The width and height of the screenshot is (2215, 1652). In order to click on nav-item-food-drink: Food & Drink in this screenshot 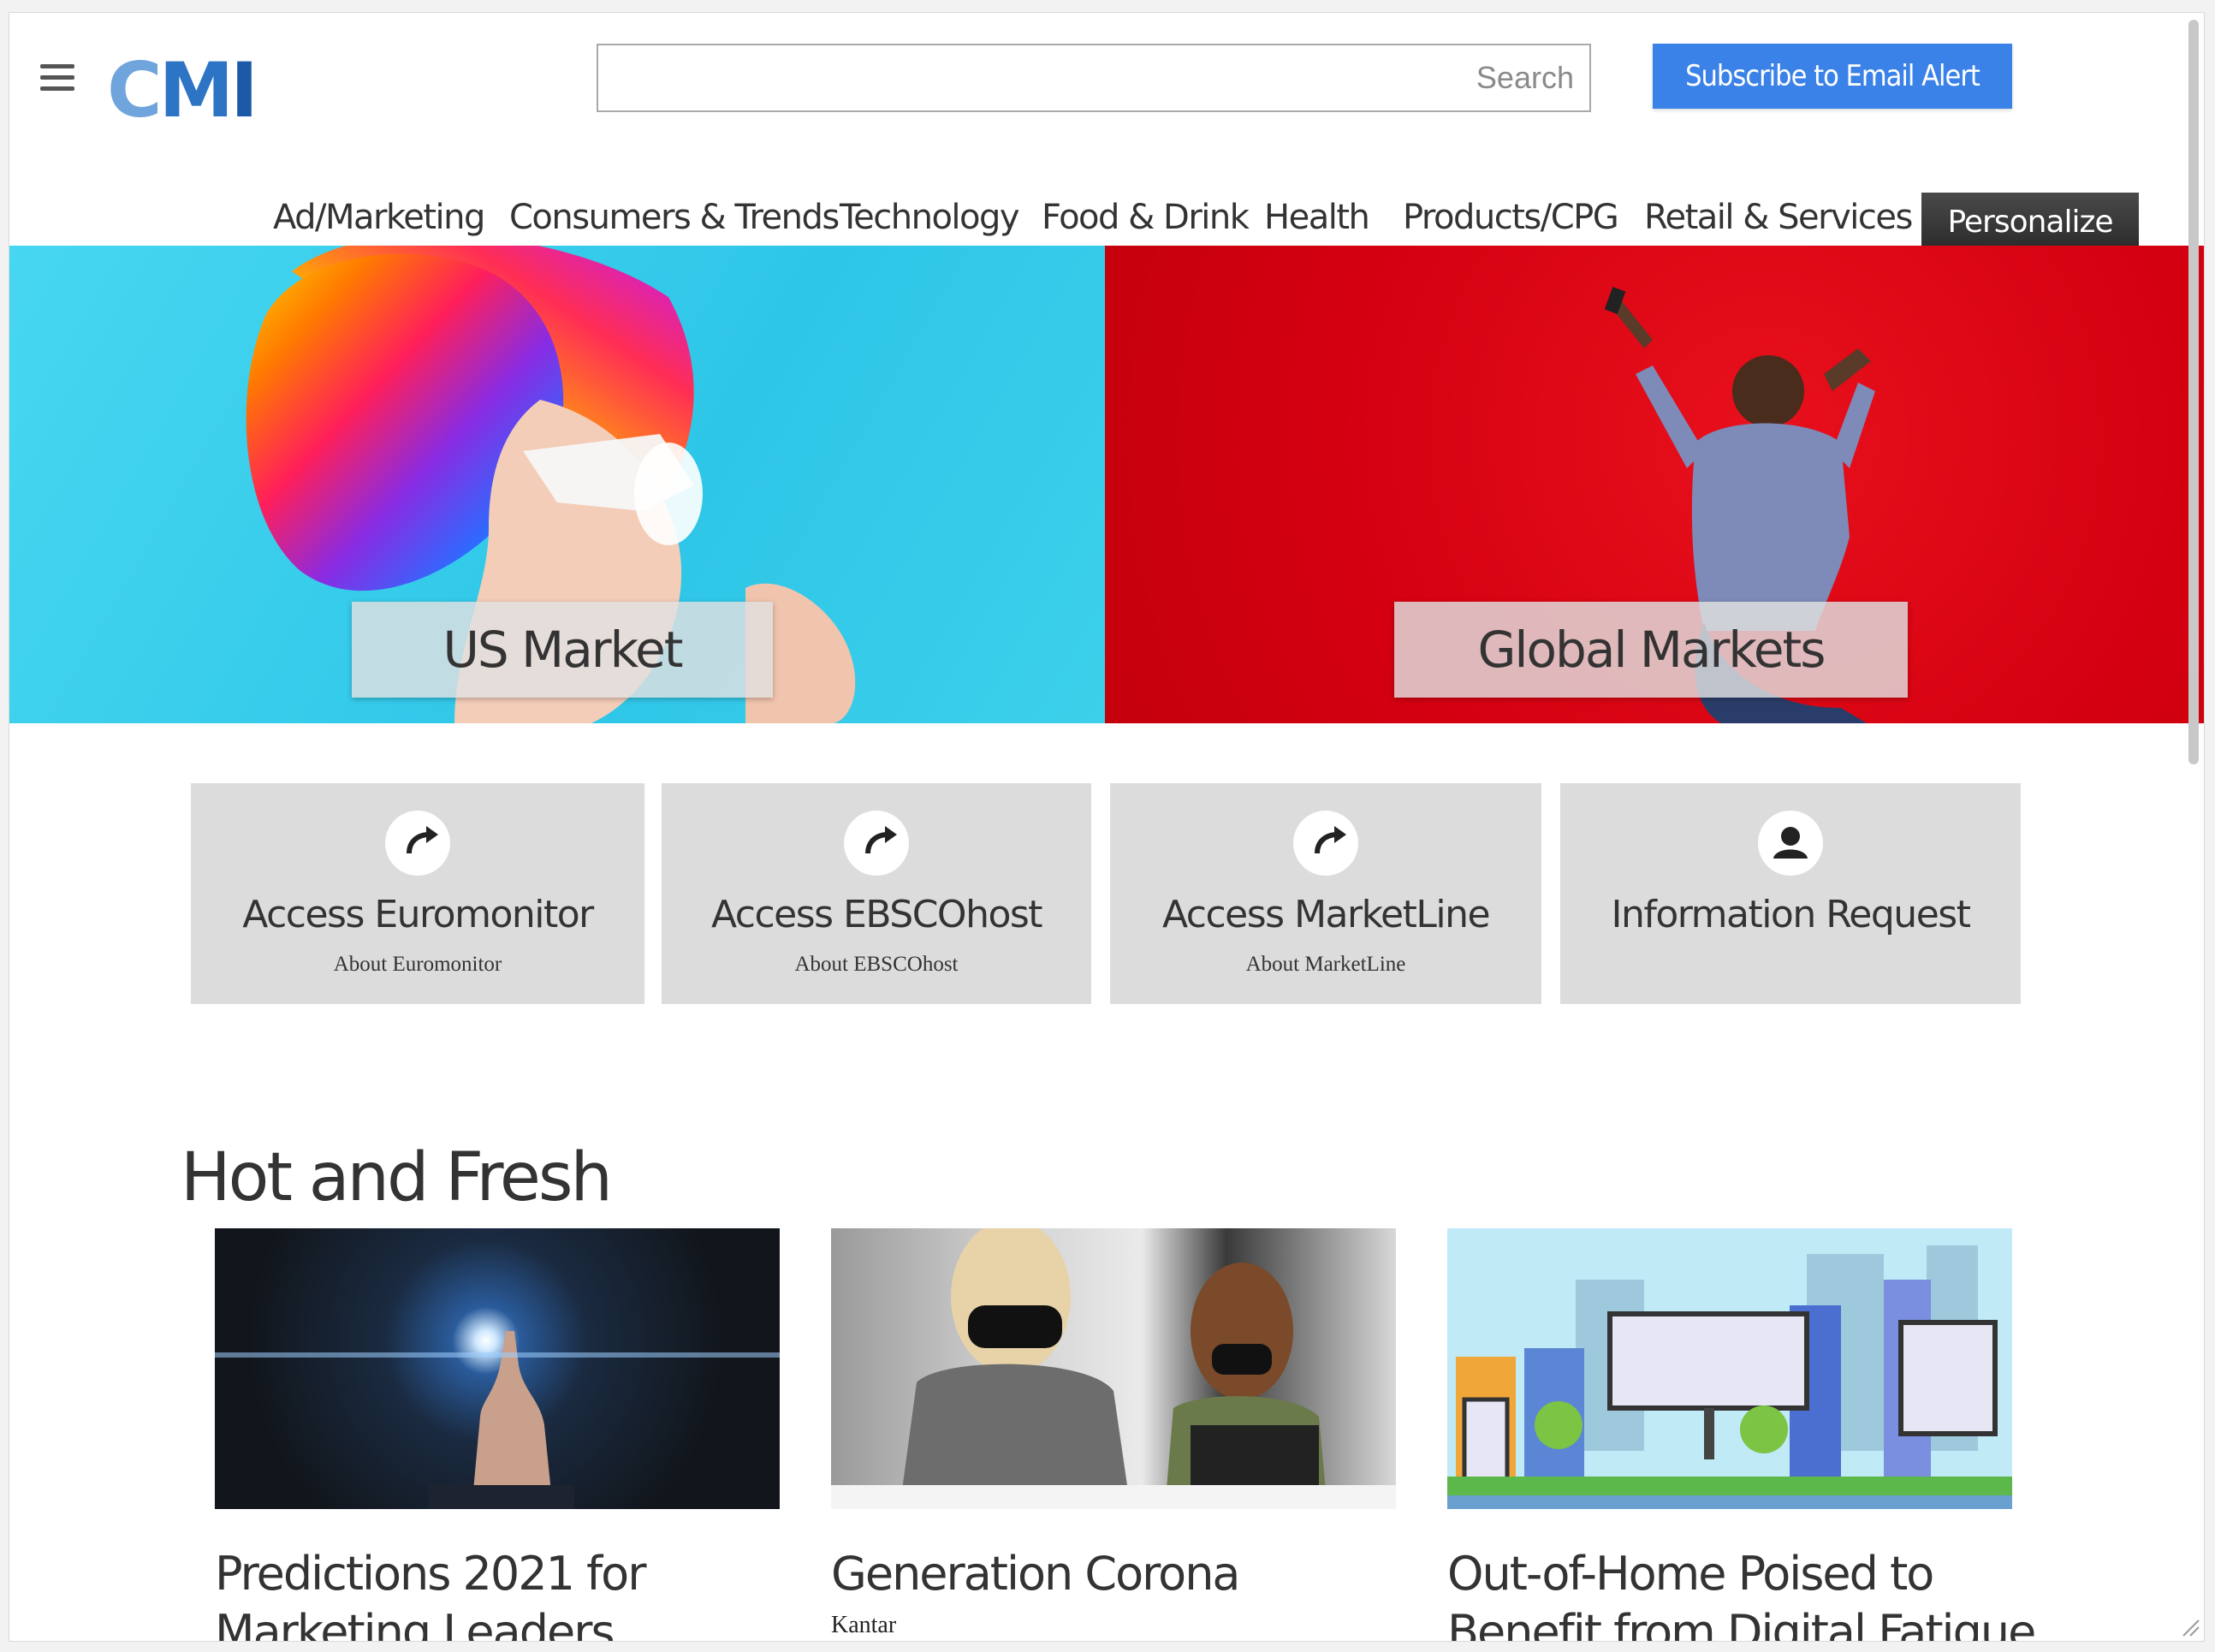, I will do `click(1146, 217)`.